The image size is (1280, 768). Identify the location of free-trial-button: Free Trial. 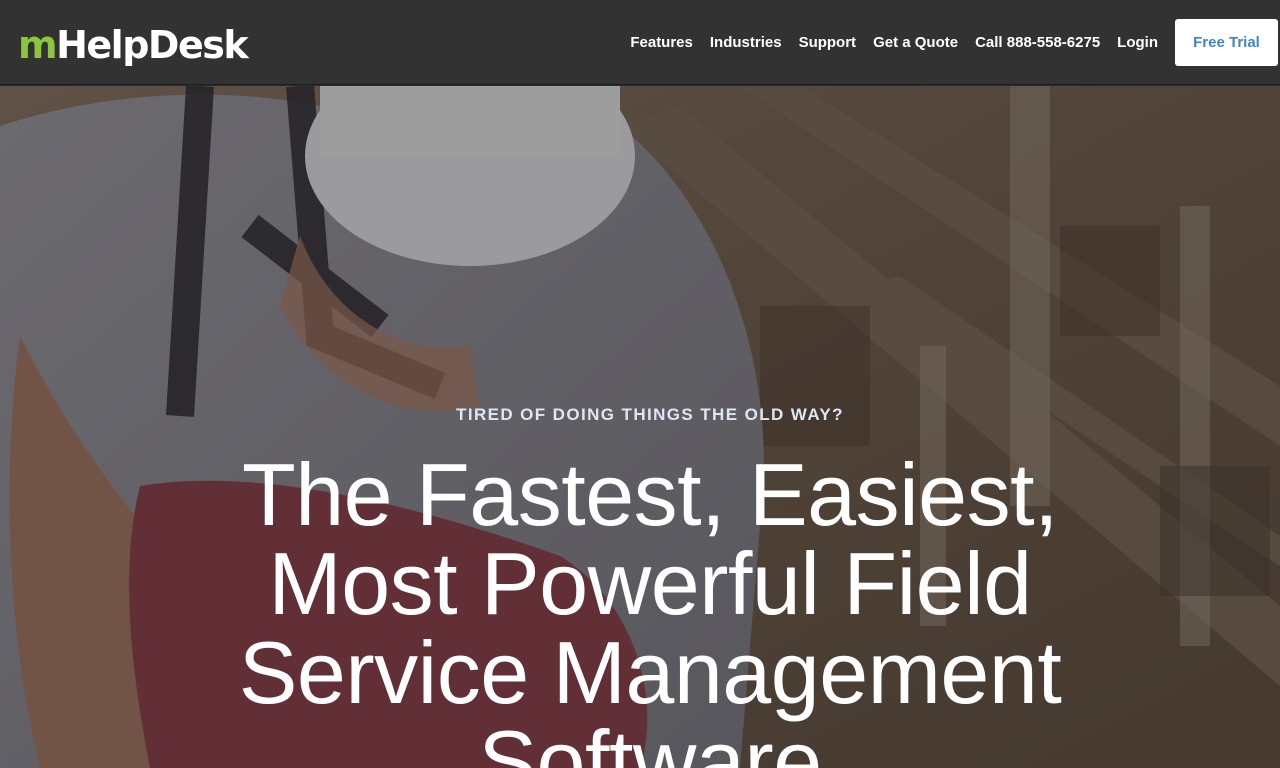
(1226, 42).